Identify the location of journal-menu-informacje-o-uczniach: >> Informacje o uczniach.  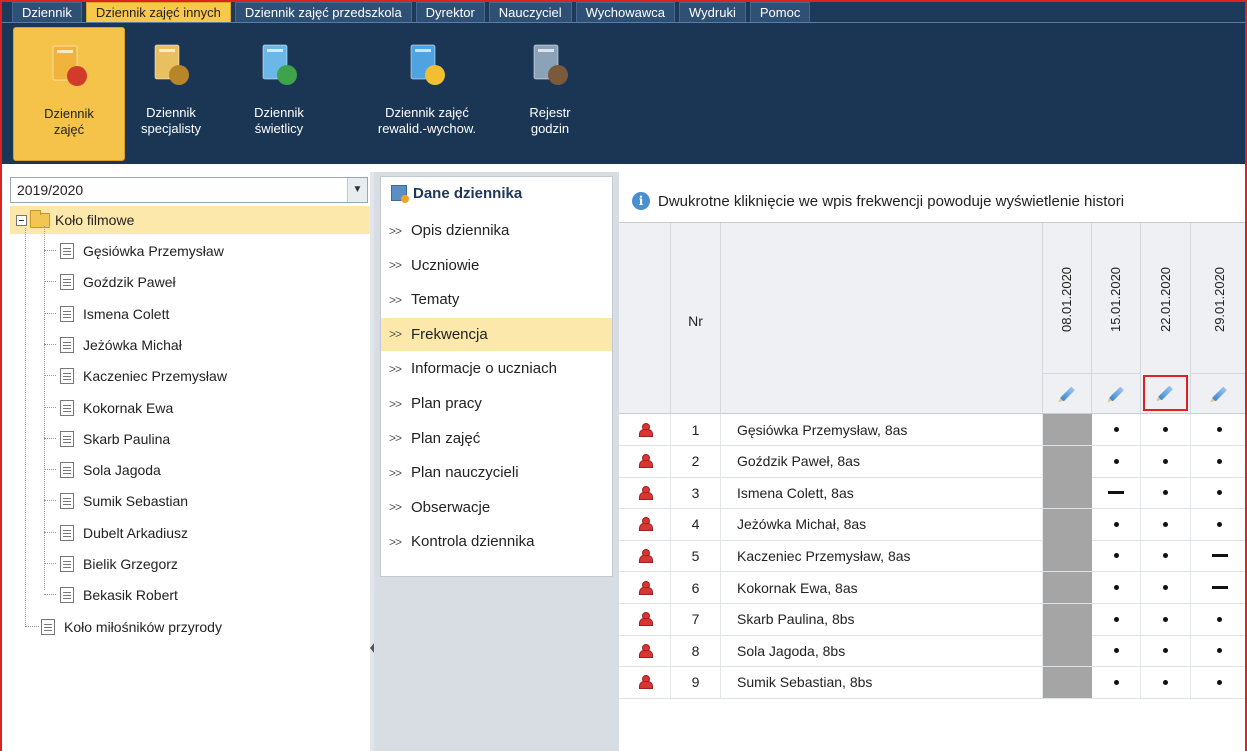
(496, 368).